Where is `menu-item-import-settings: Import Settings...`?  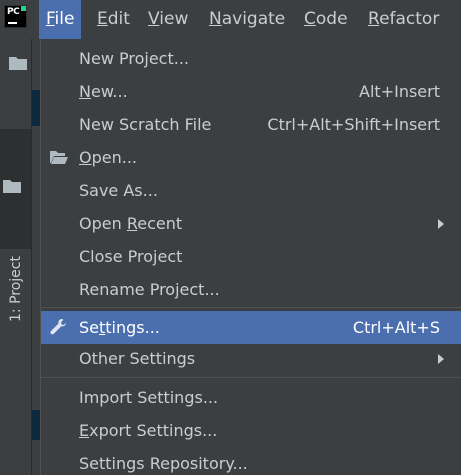
menu-item-import-settings: Import Settings... is located at coordinates (251, 397).